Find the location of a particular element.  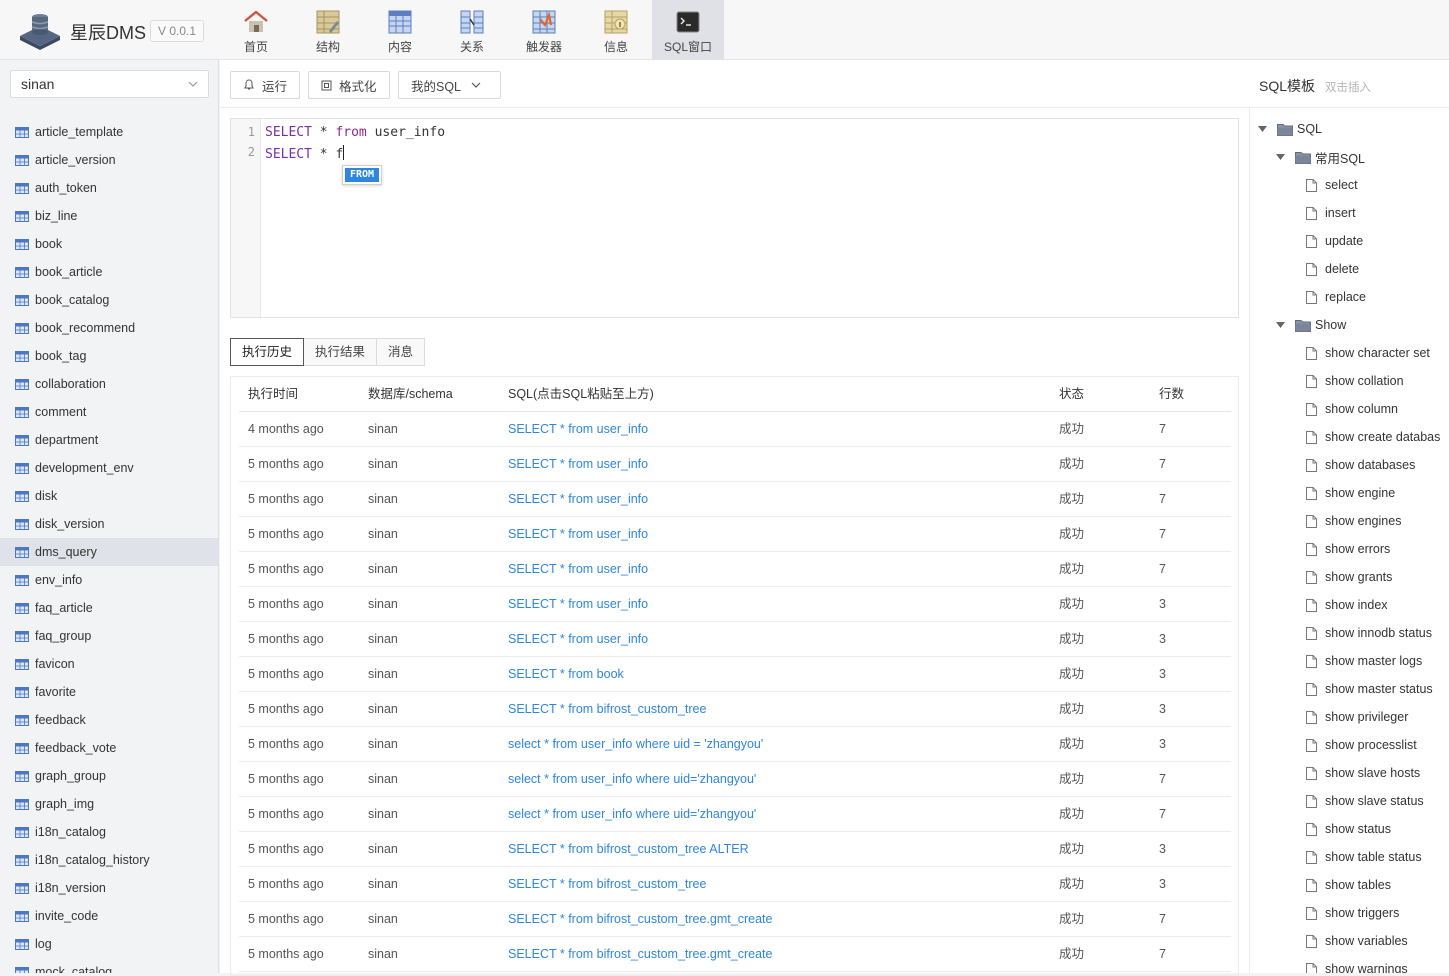

table-item: disk_version is located at coordinates (109, 524).